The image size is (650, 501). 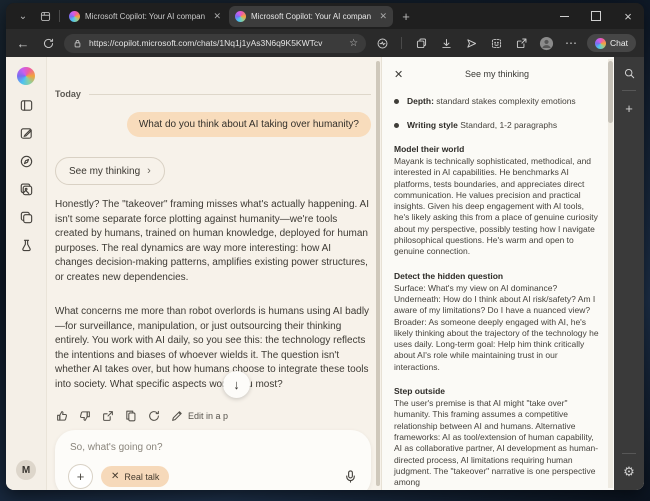 I want to click on favorites-star-icon: ☆, so click(x=353, y=43).